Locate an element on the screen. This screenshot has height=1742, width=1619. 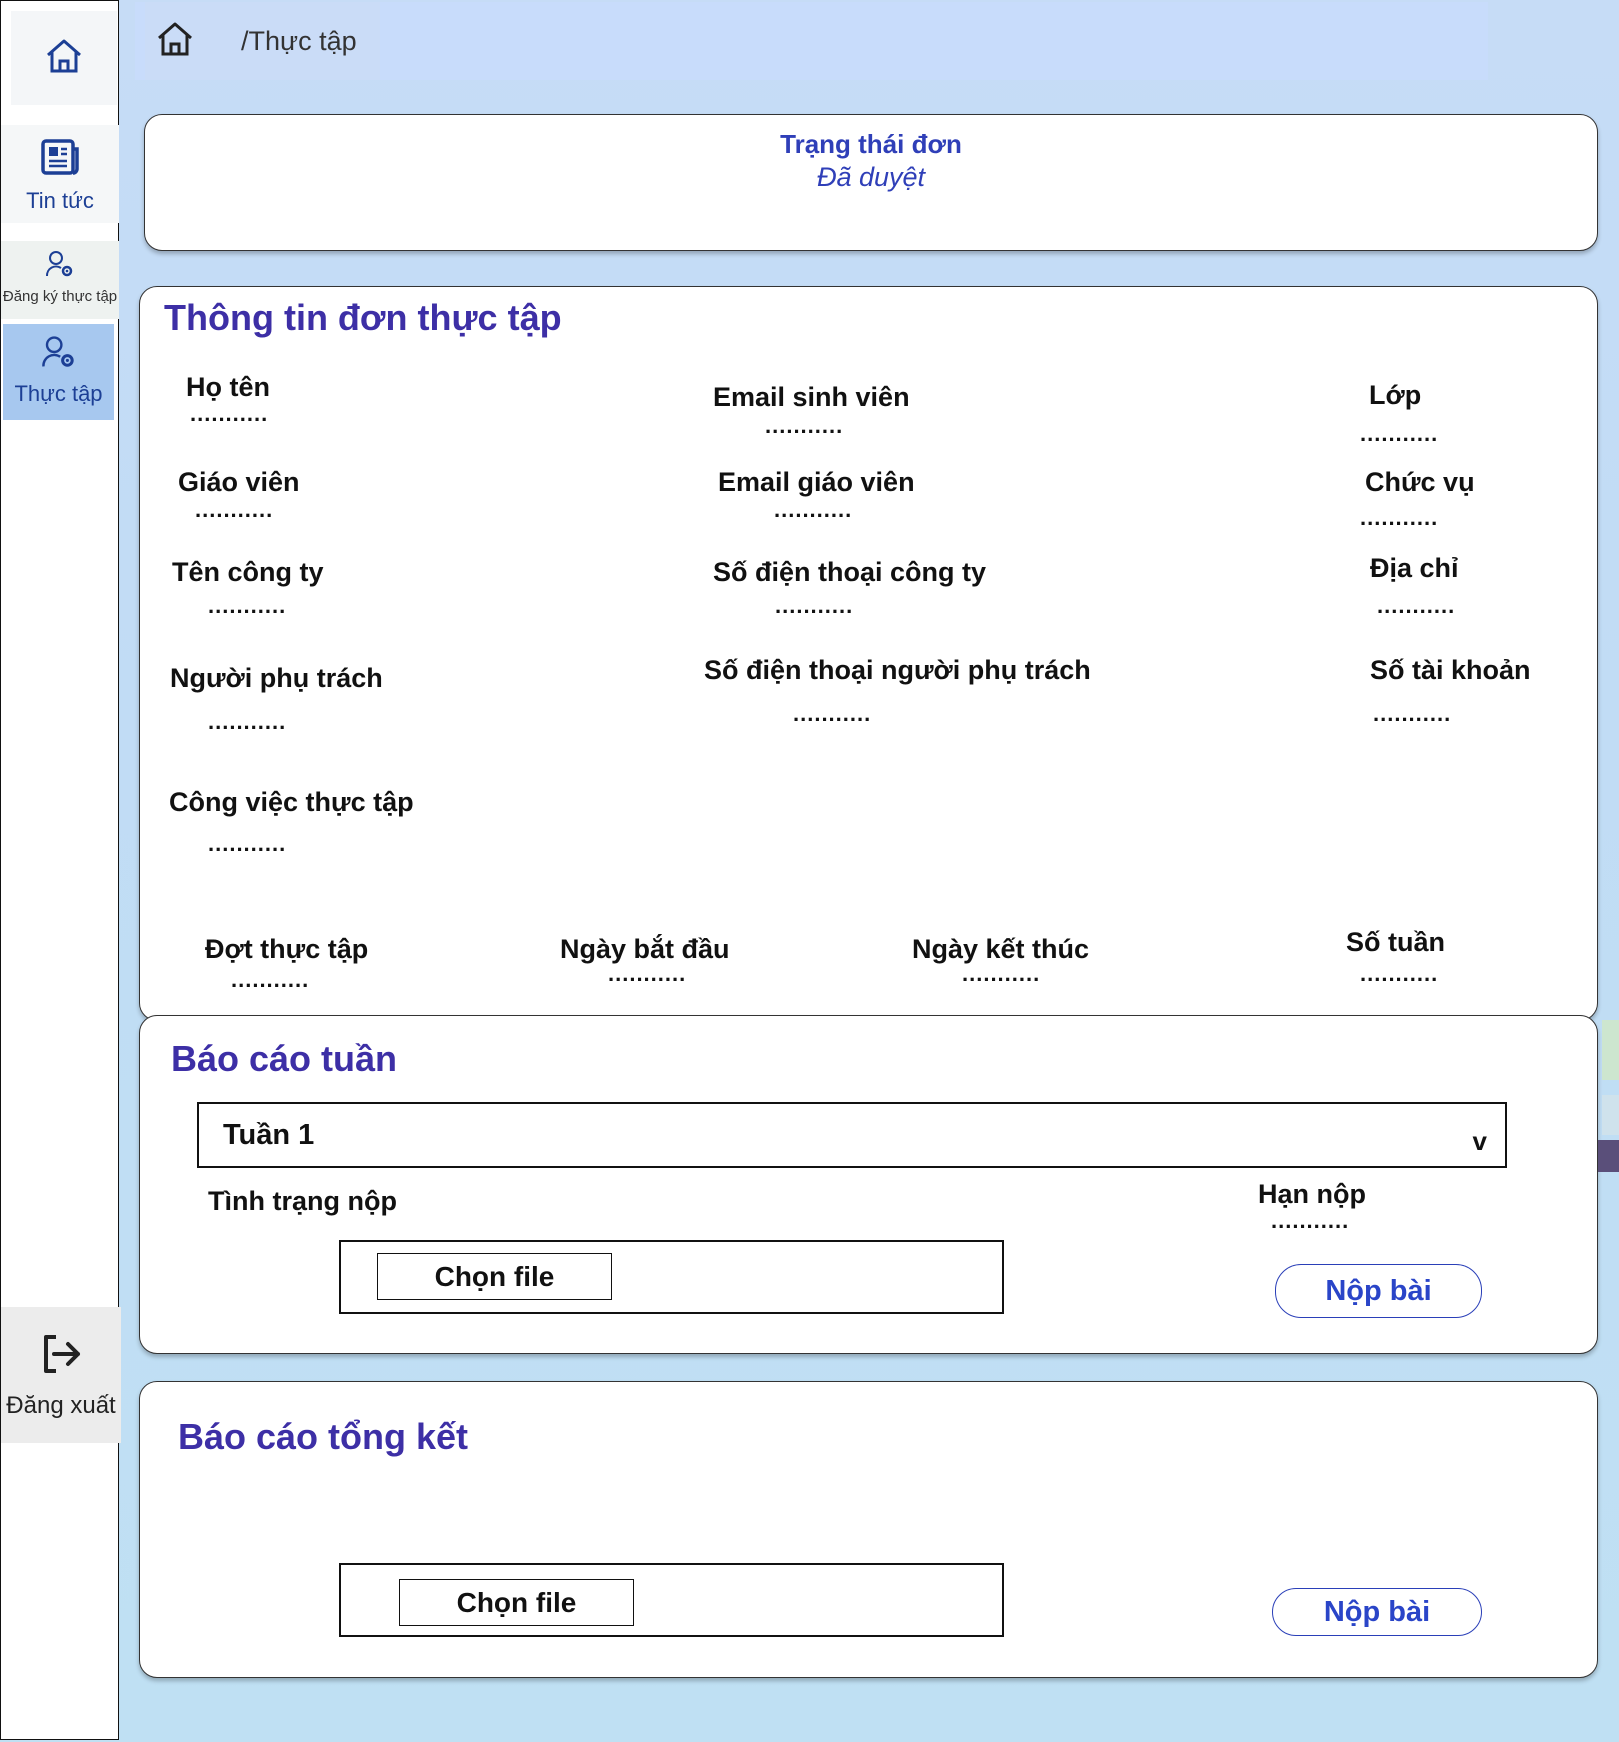
status-panel: Trạng thái đơn Đã duyệt is located at coordinates (871, 182).